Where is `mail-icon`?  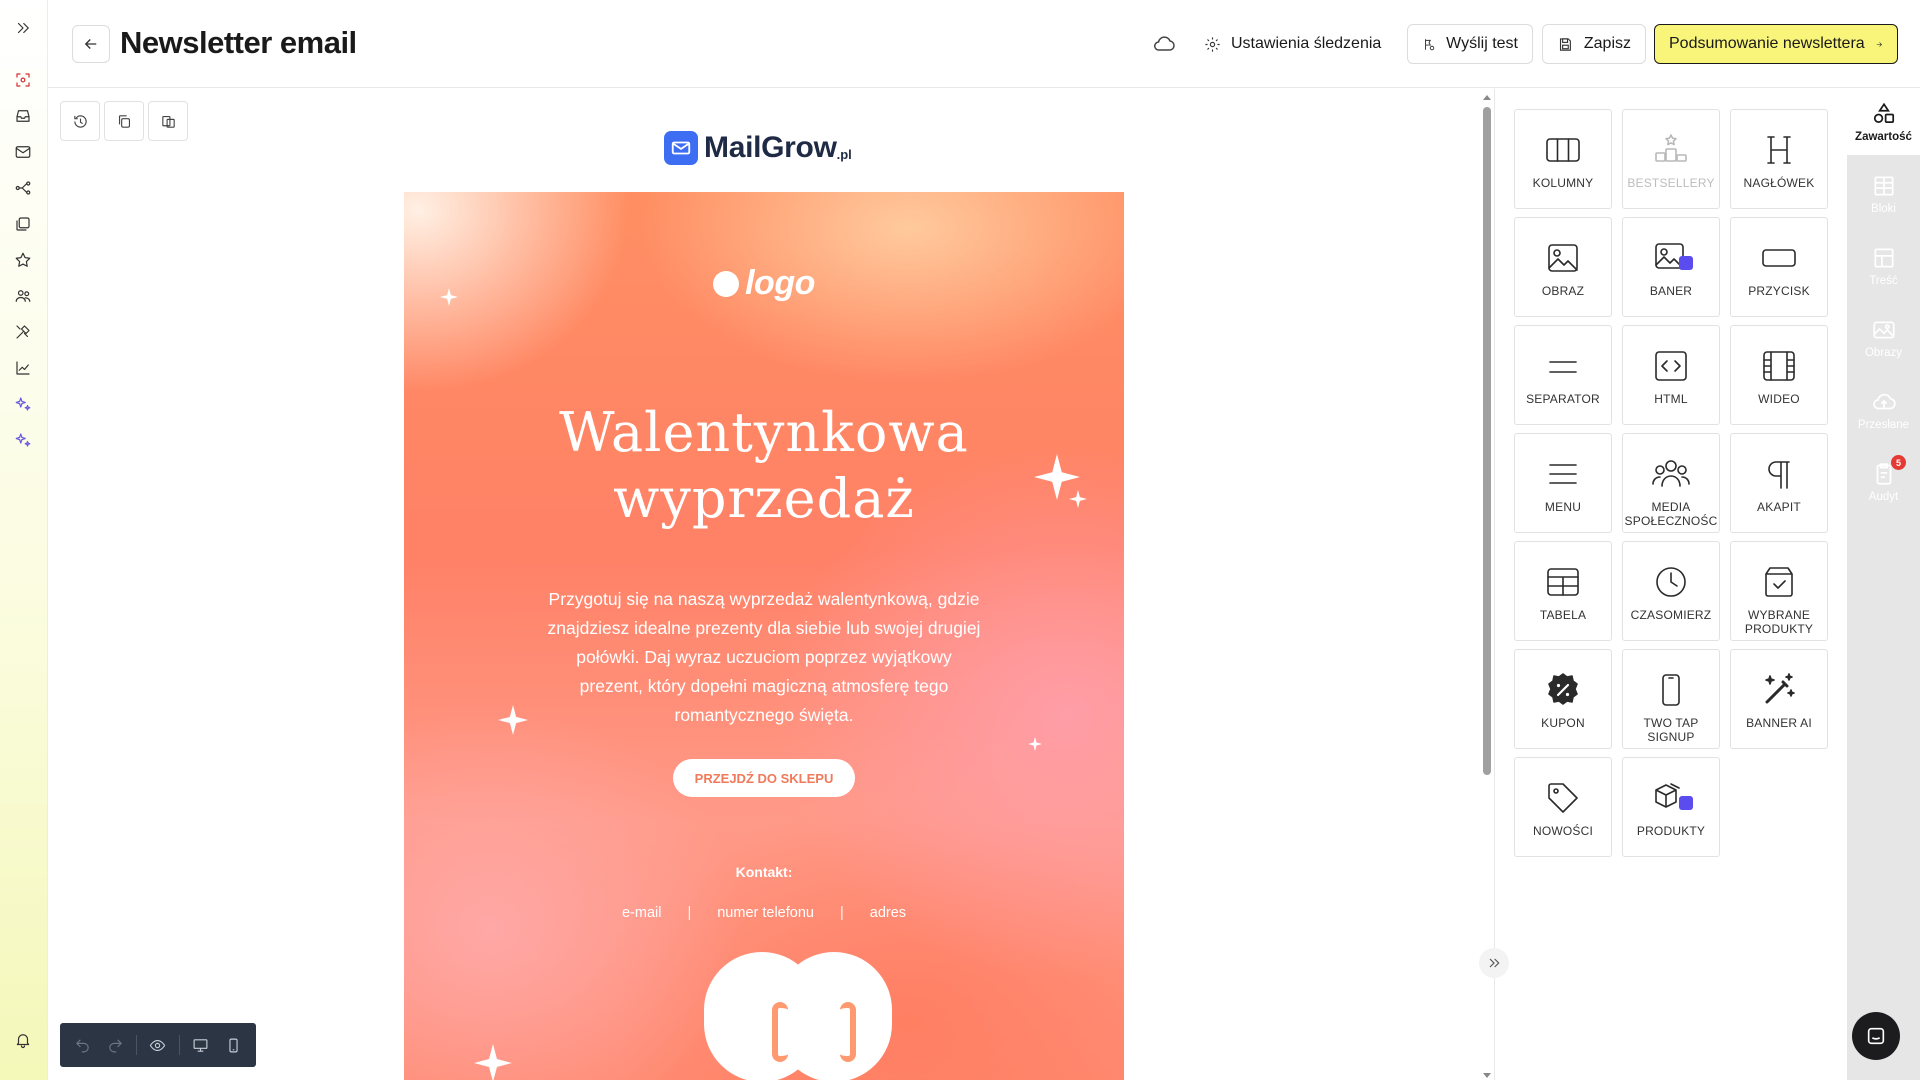
mail-icon is located at coordinates (23, 152).